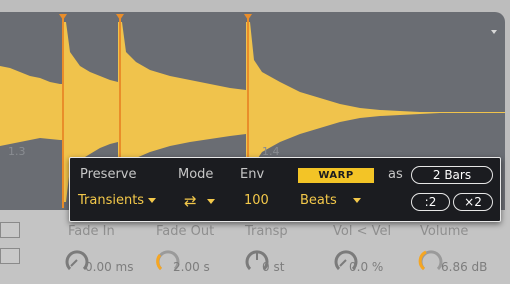 This screenshot has height=284, width=510. Describe the element at coordinates (473, 202) in the screenshot. I see `double-tempo-button: ×2` at that location.